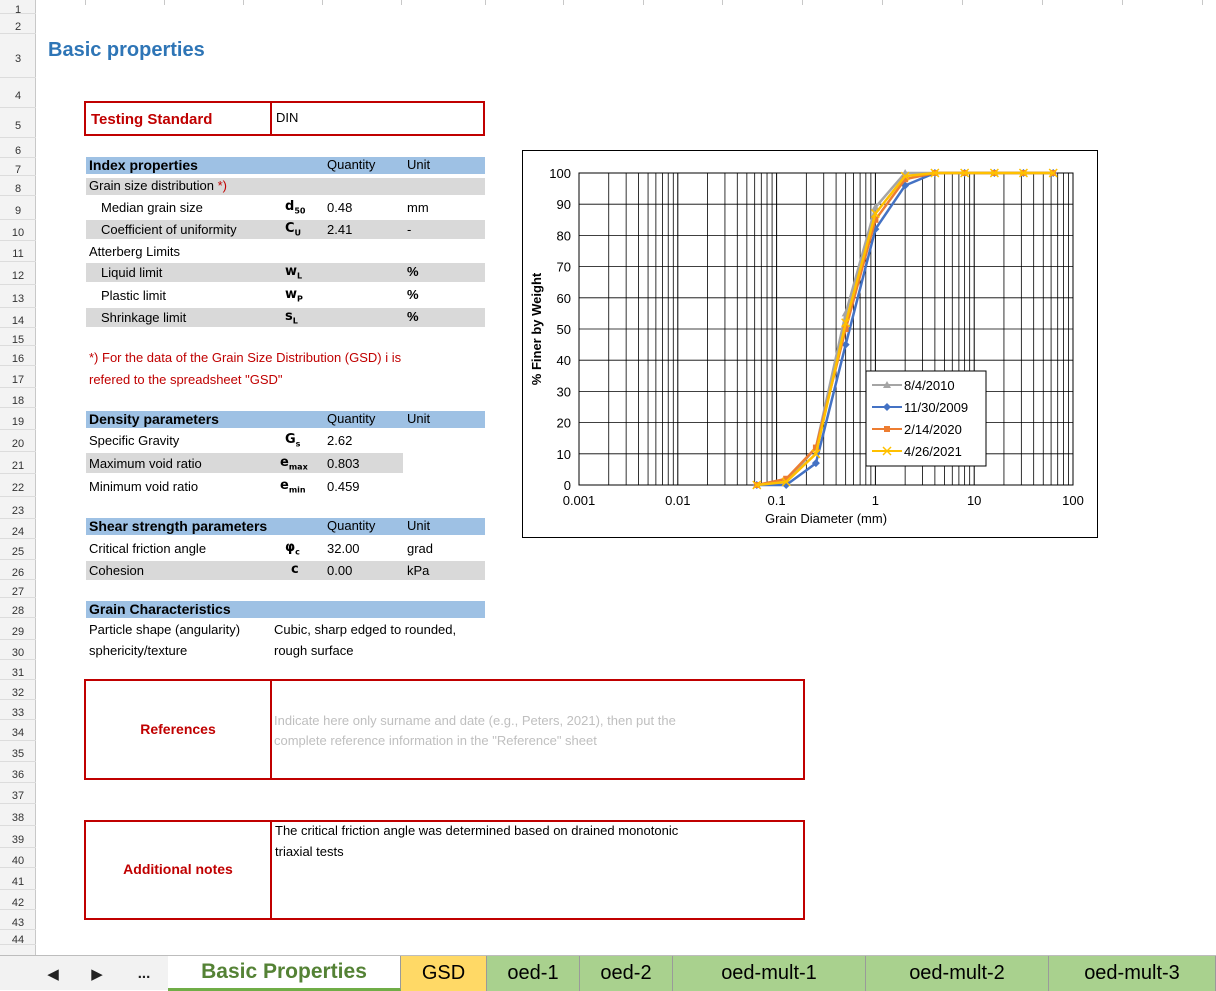  What do you see at coordinates (144, 317) in the screenshot?
I see `shrinkage-limit-label: Shrinkage limit` at bounding box center [144, 317].